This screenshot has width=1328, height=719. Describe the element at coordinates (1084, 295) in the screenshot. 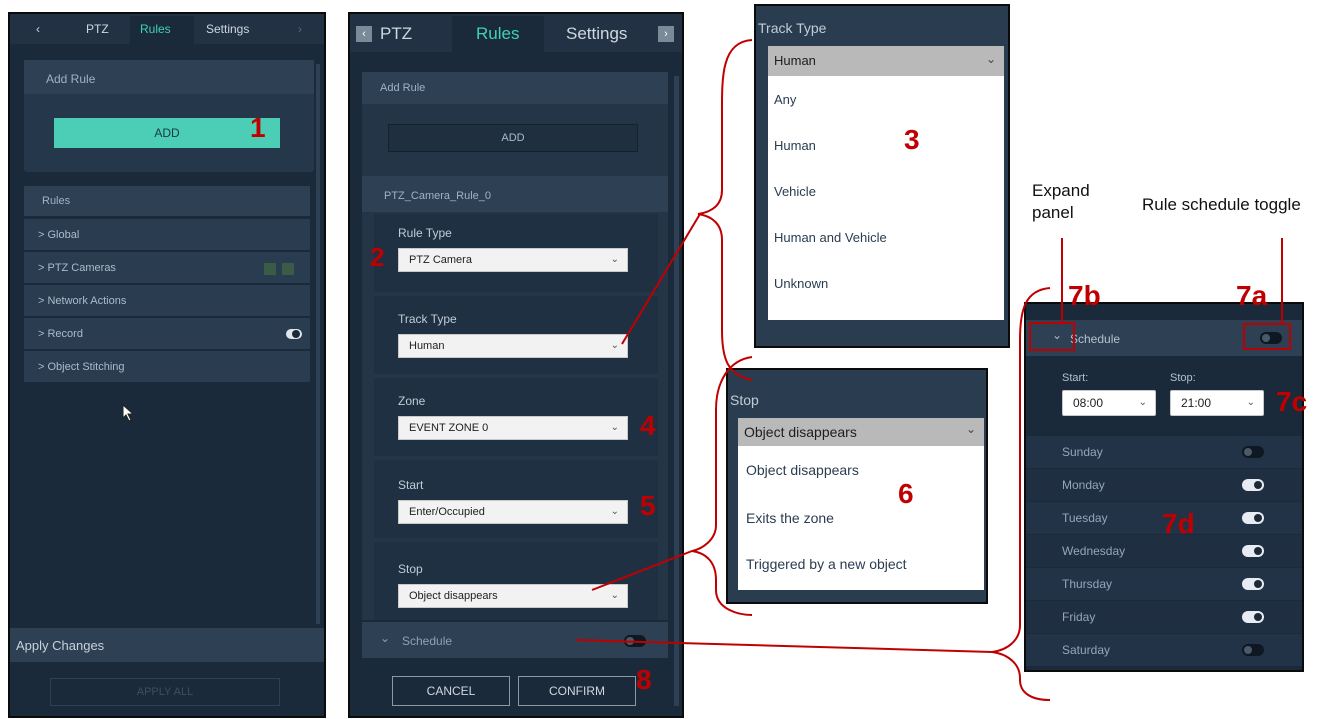

I see `callout-7b: 7b` at that location.